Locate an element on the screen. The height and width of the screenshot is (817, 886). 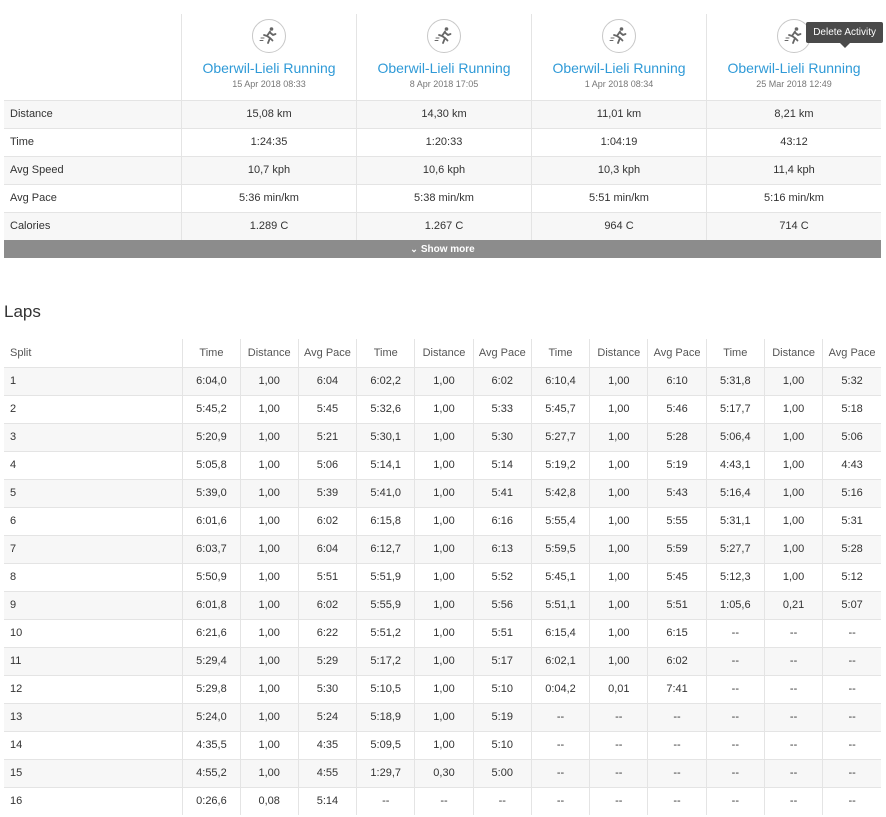
lap-cell: 5:30 is located at coordinates (327, 688).